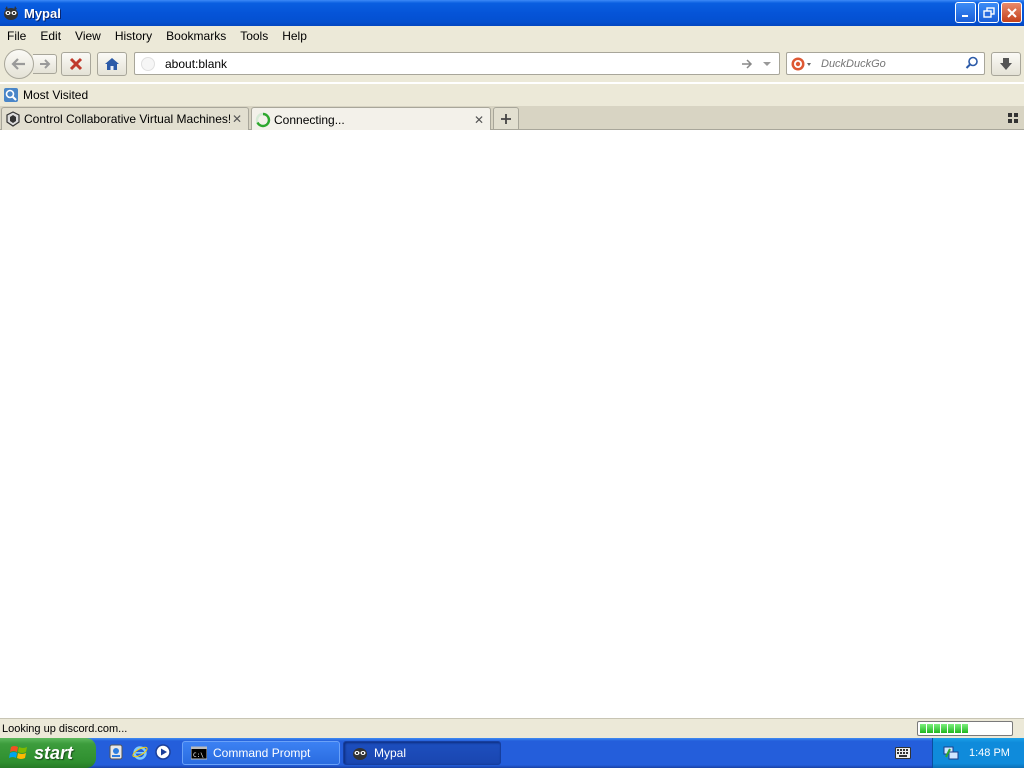 This screenshot has height=768, width=1024. Describe the element at coordinates (42, 13) in the screenshot. I see `window-title: Mypal` at that location.